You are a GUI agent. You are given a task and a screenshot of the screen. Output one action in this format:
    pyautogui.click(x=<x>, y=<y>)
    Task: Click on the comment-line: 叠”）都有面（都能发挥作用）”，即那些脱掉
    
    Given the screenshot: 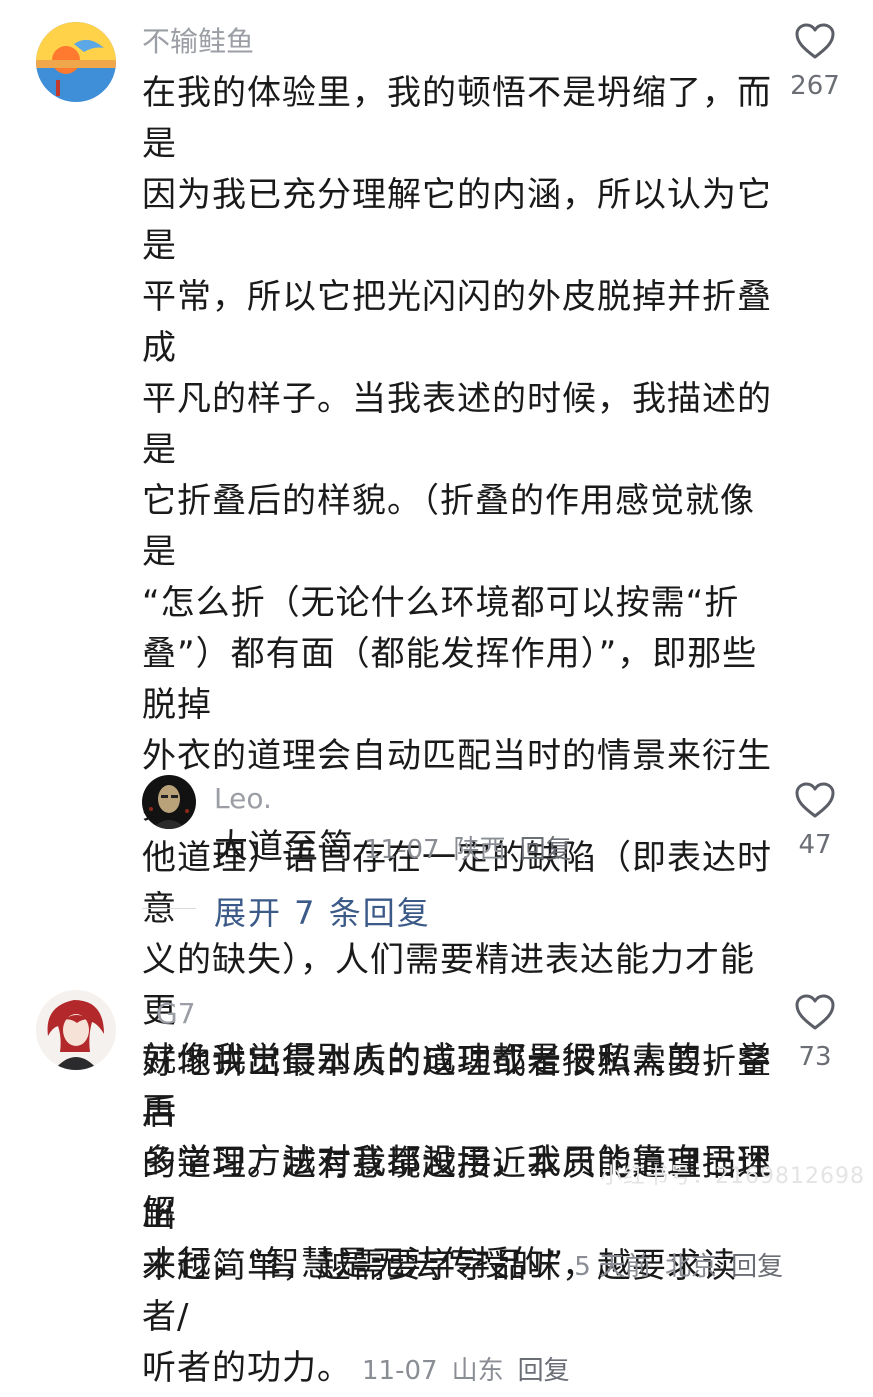 What is the action you would take?
    pyautogui.click(x=450, y=679)
    